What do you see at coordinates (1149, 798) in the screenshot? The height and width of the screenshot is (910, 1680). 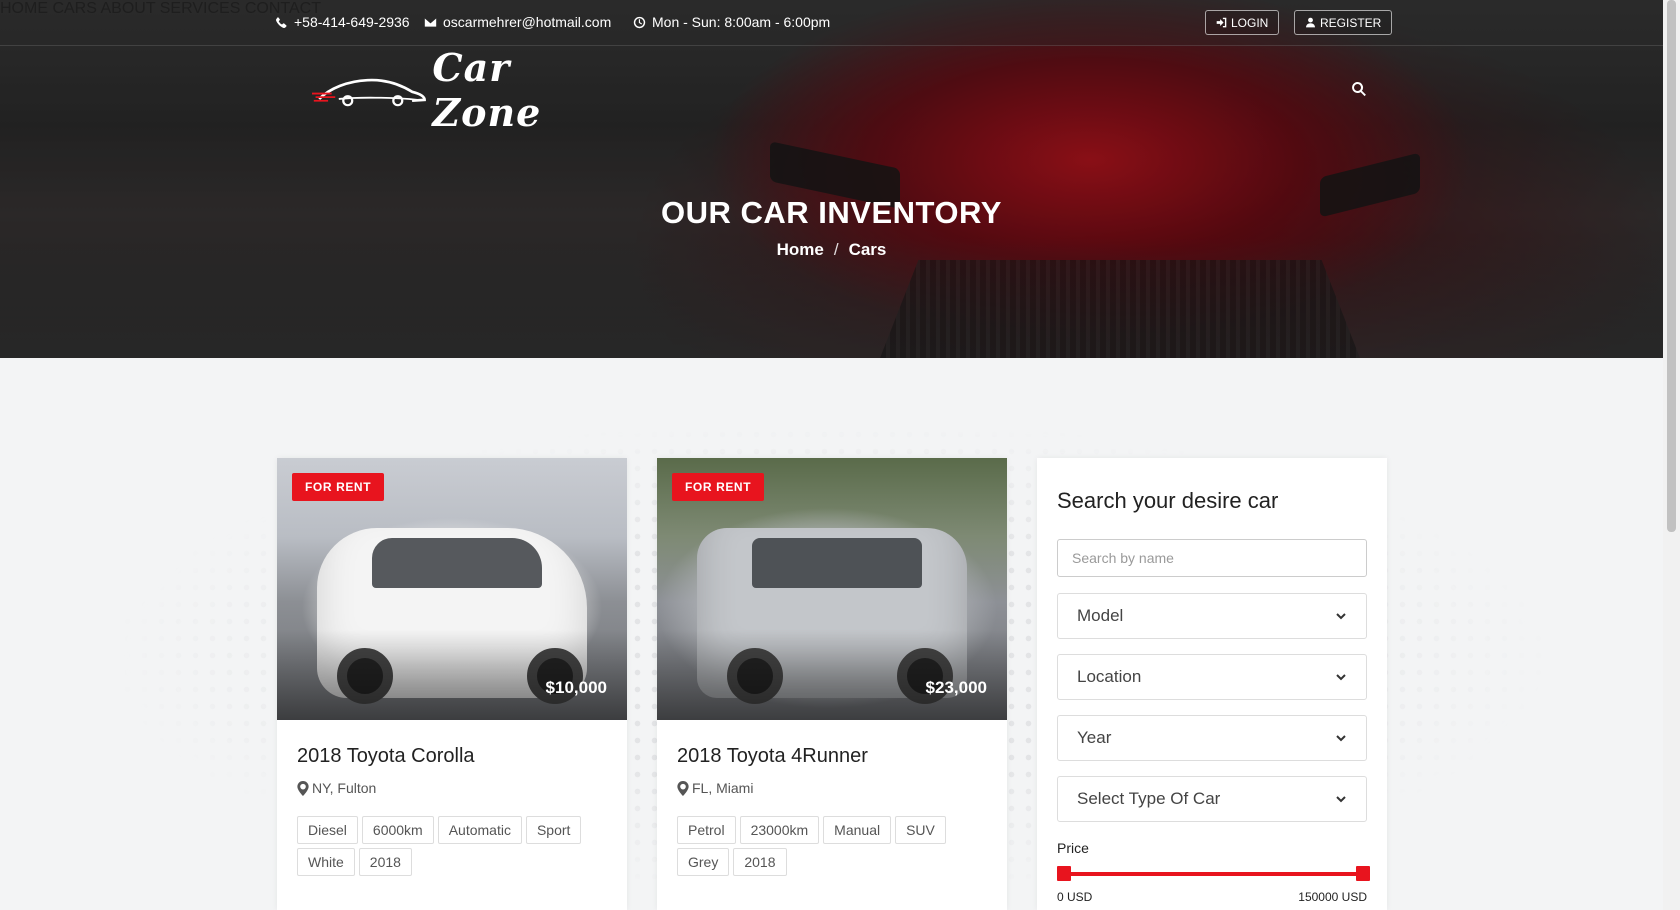 I see `car-type-select-value: Select Type Of Car` at bounding box center [1149, 798].